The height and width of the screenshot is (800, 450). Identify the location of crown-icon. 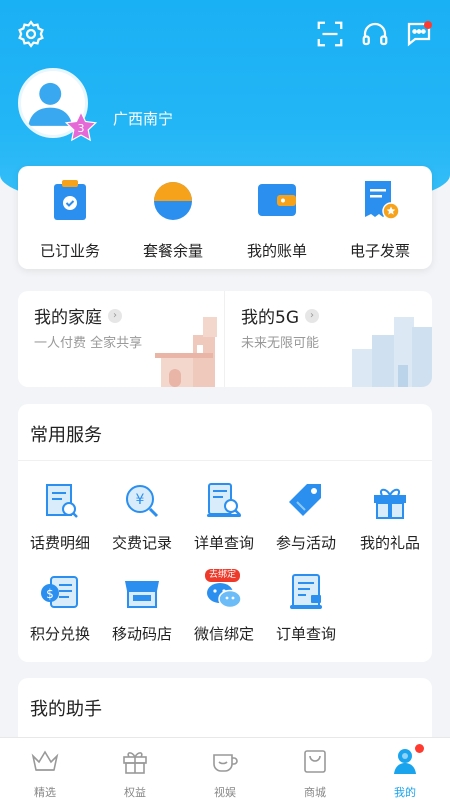
(45, 761).